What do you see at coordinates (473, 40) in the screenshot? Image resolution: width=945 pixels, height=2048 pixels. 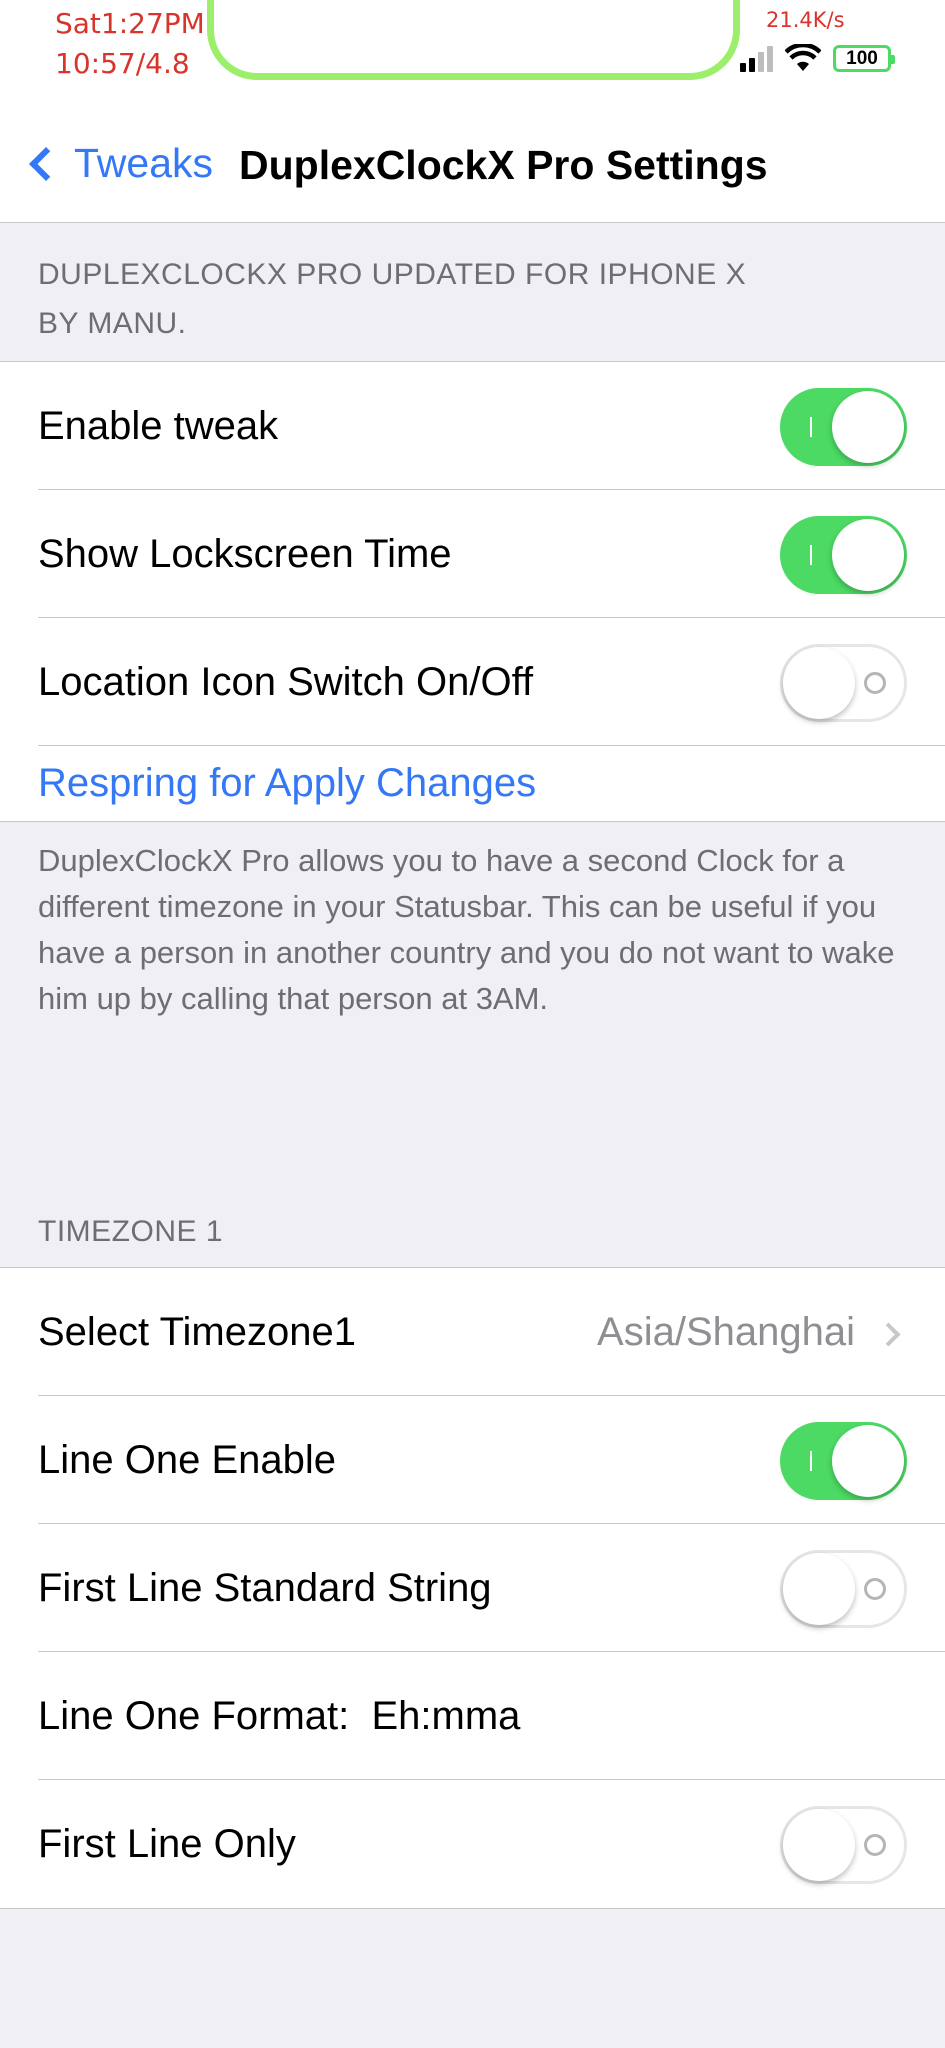 I see `notch-outline` at bounding box center [473, 40].